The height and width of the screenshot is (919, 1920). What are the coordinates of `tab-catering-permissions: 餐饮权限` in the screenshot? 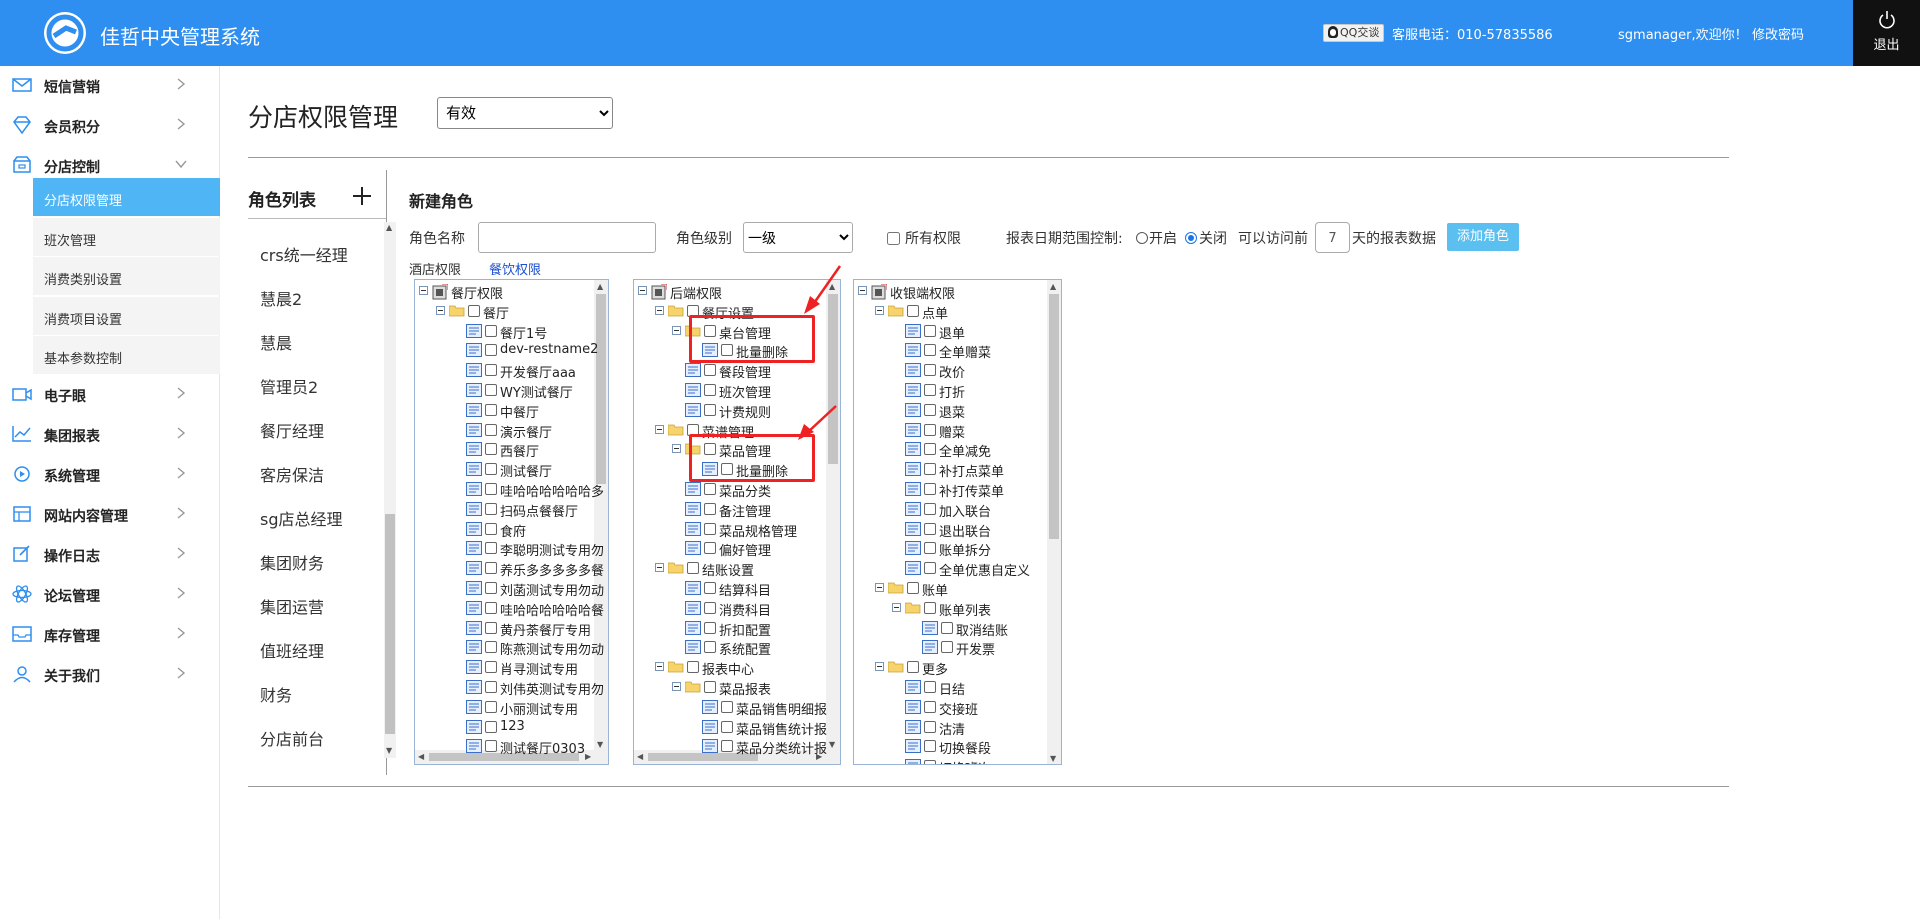 It's located at (515, 268).